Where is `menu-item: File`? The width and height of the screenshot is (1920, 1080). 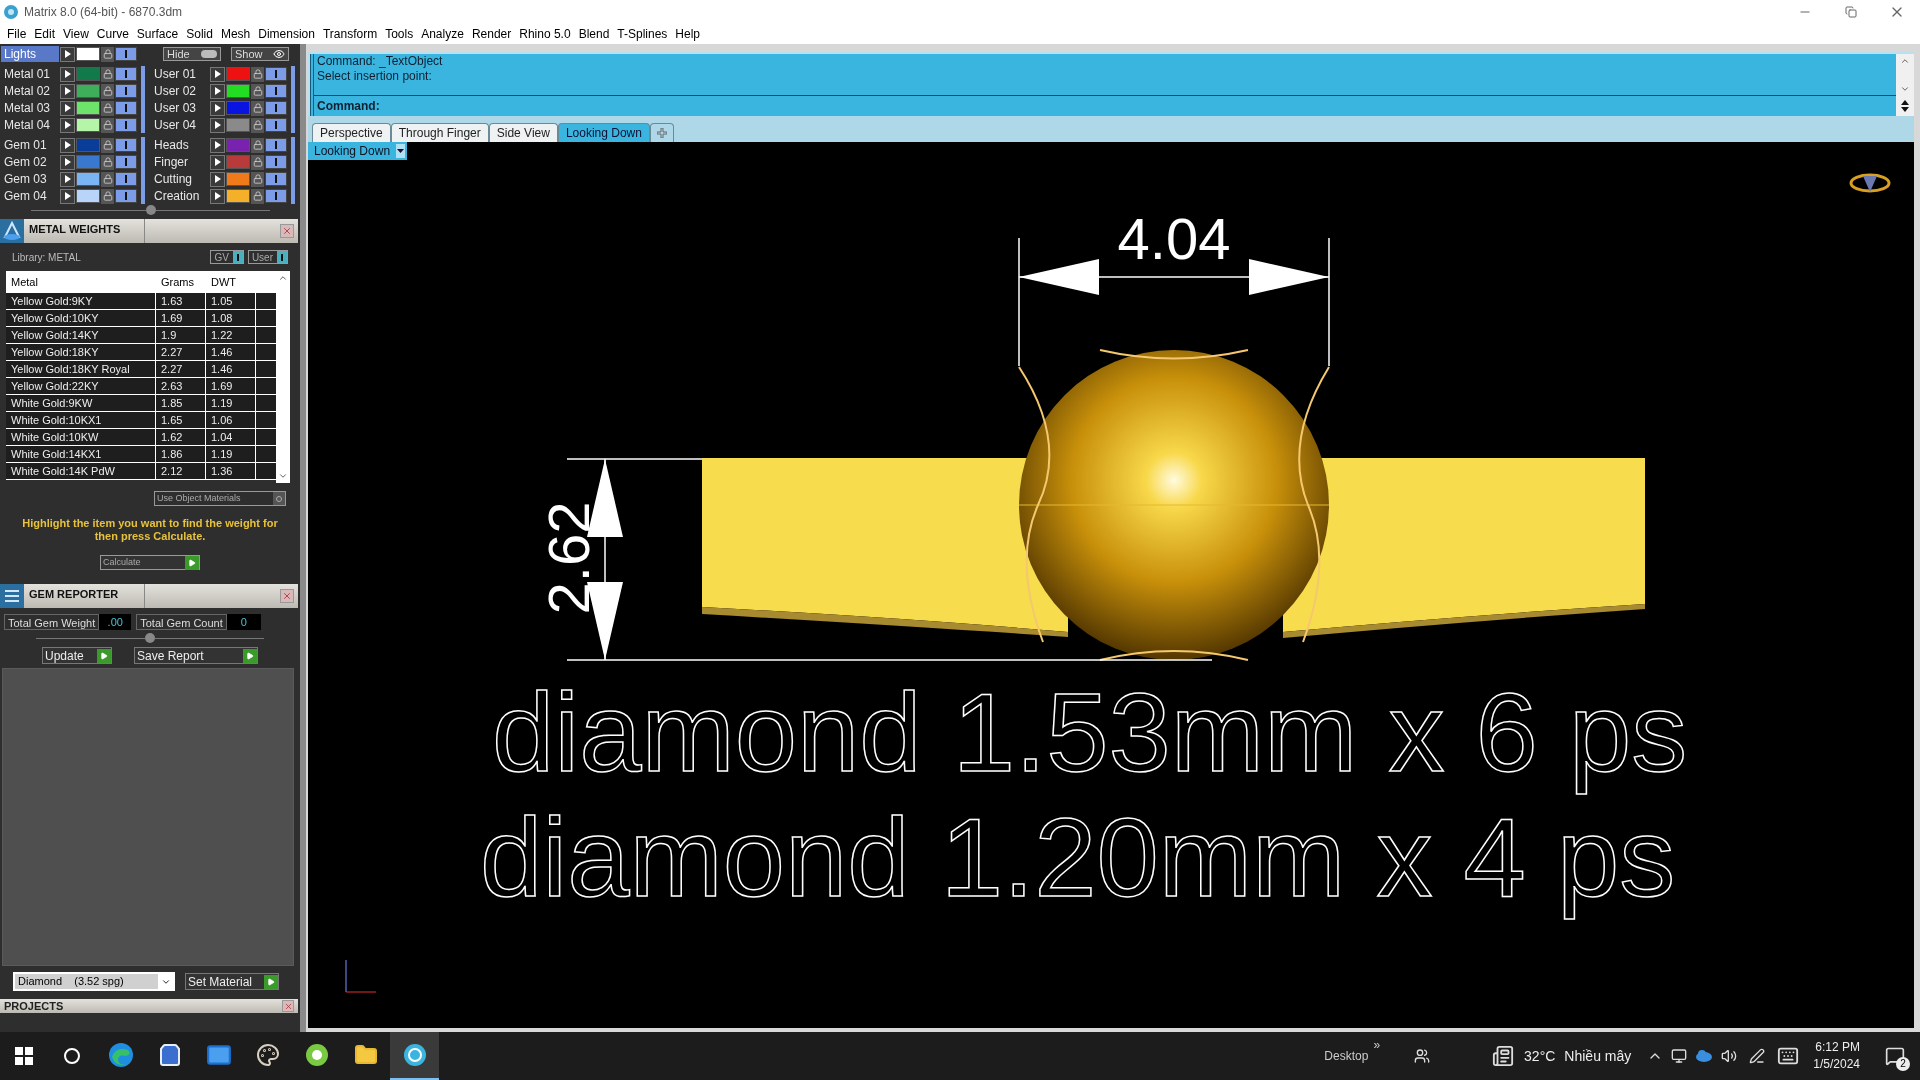 menu-item: File is located at coordinates (17, 34).